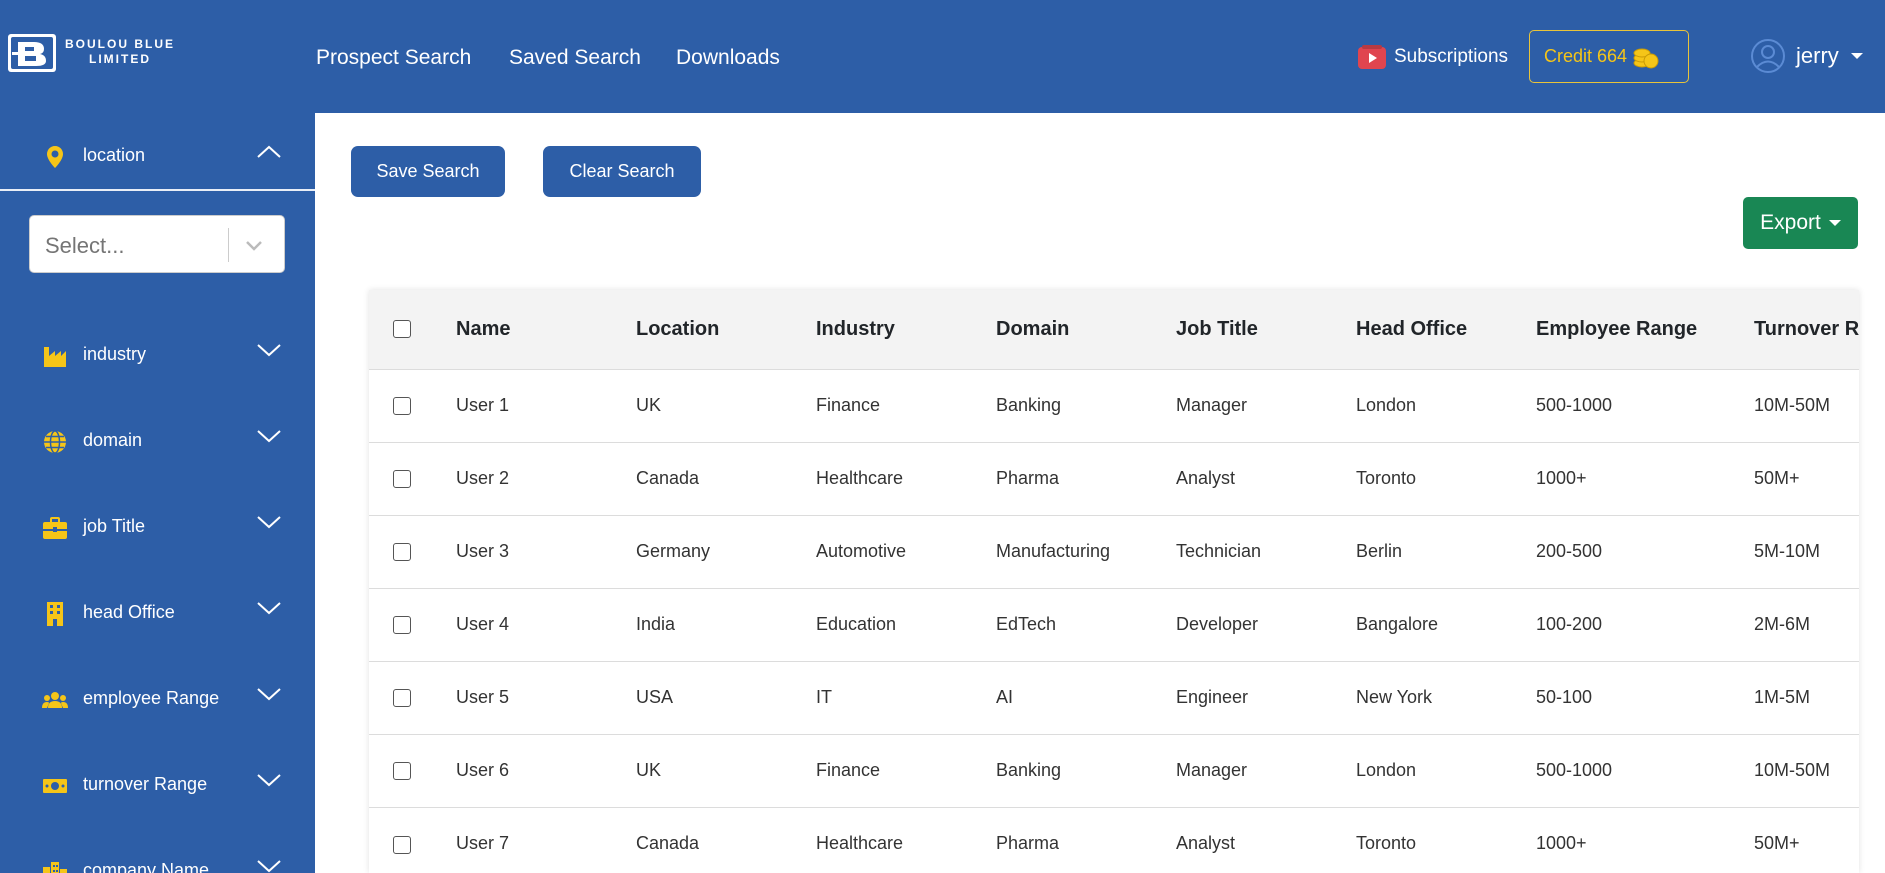 The height and width of the screenshot is (873, 1885). I want to click on map-pin-icon, so click(55, 157).